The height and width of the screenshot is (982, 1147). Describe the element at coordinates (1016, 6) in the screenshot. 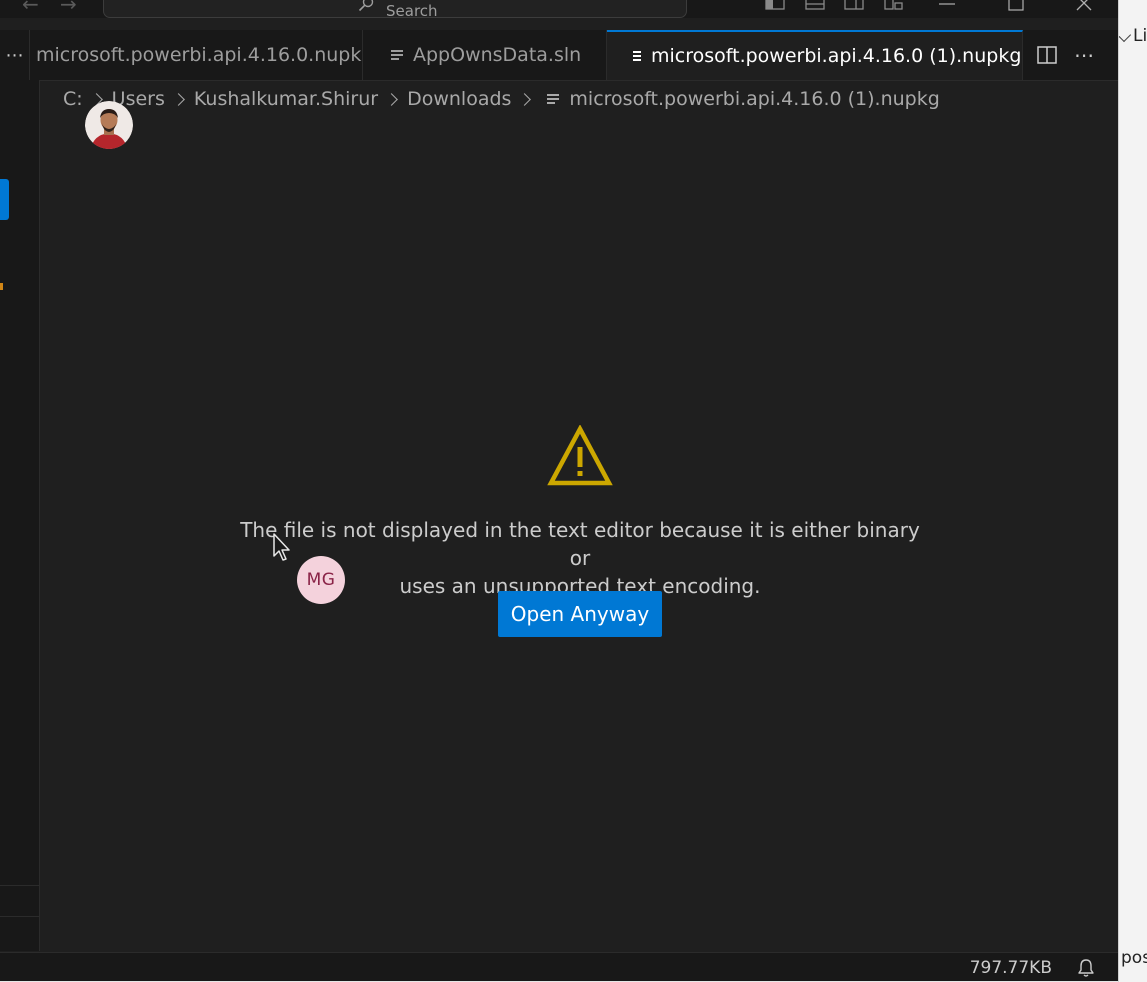

I see `maximize-icon` at that location.